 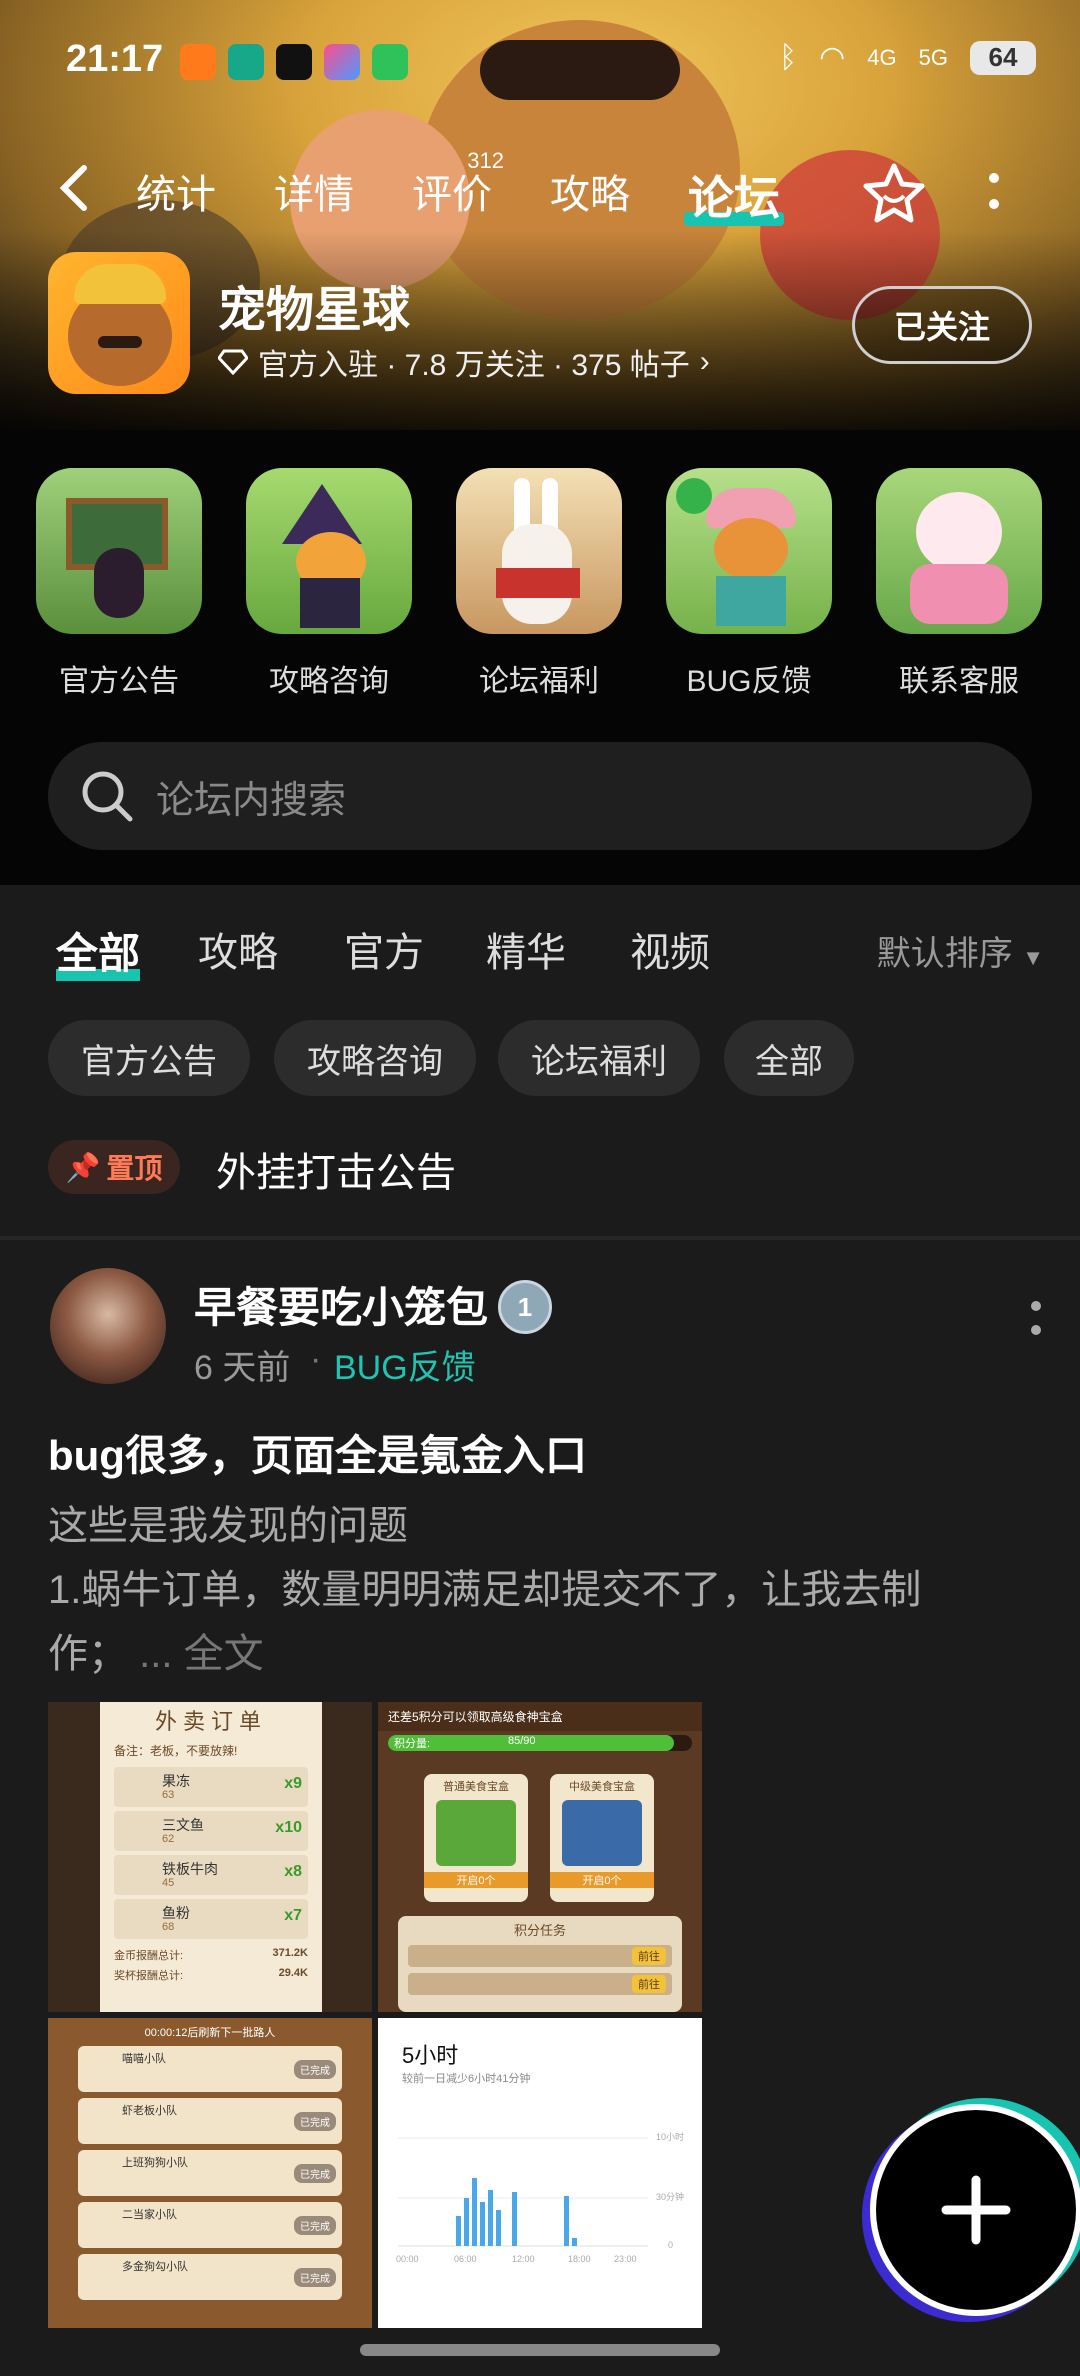 What do you see at coordinates (465, 2259) in the screenshot?
I see `chart-x-label: 06:00` at bounding box center [465, 2259].